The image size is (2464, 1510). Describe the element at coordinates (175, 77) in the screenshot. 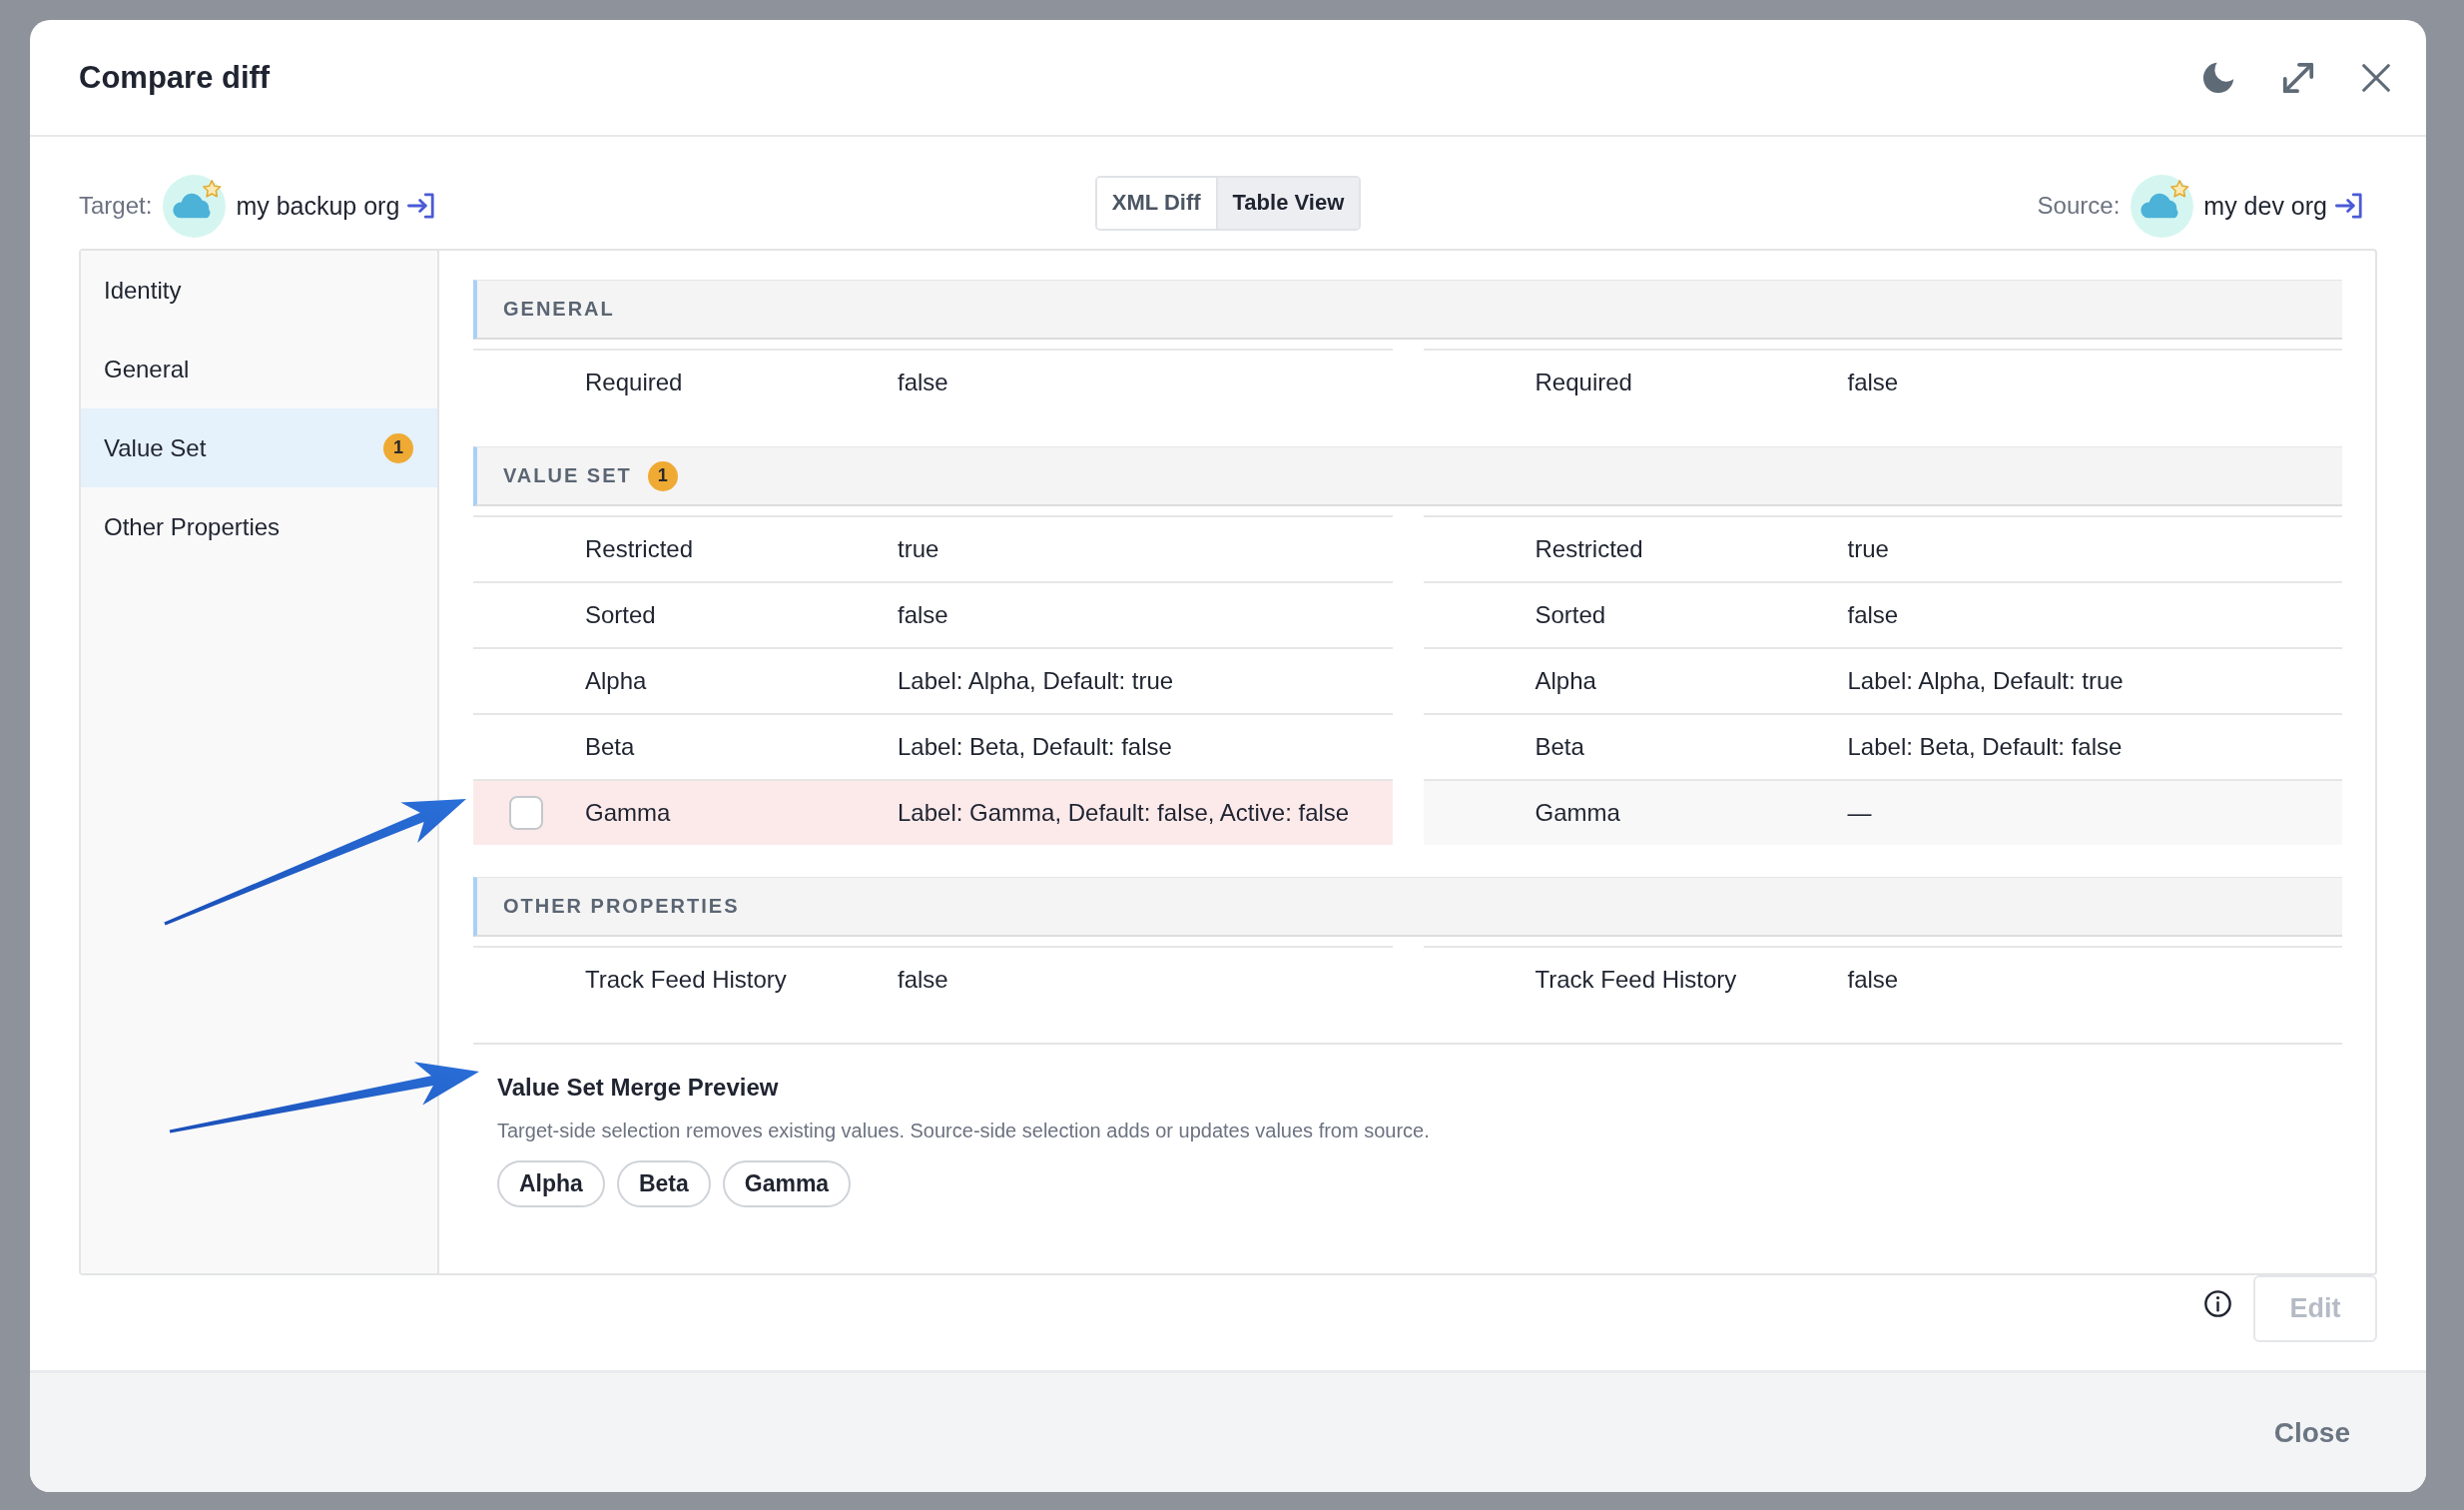

I see `dialog-title: Compare diff` at that location.